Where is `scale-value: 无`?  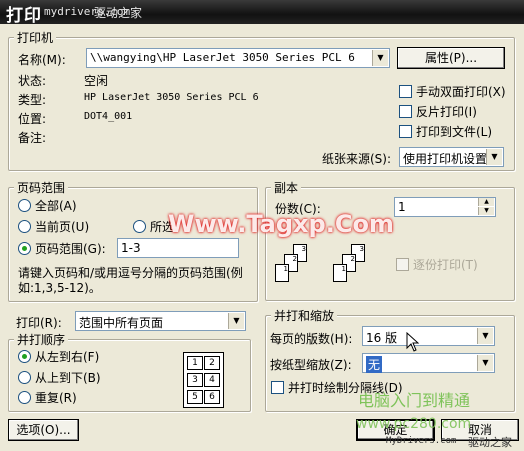
scale-value: 无 is located at coordinates (374, 364).